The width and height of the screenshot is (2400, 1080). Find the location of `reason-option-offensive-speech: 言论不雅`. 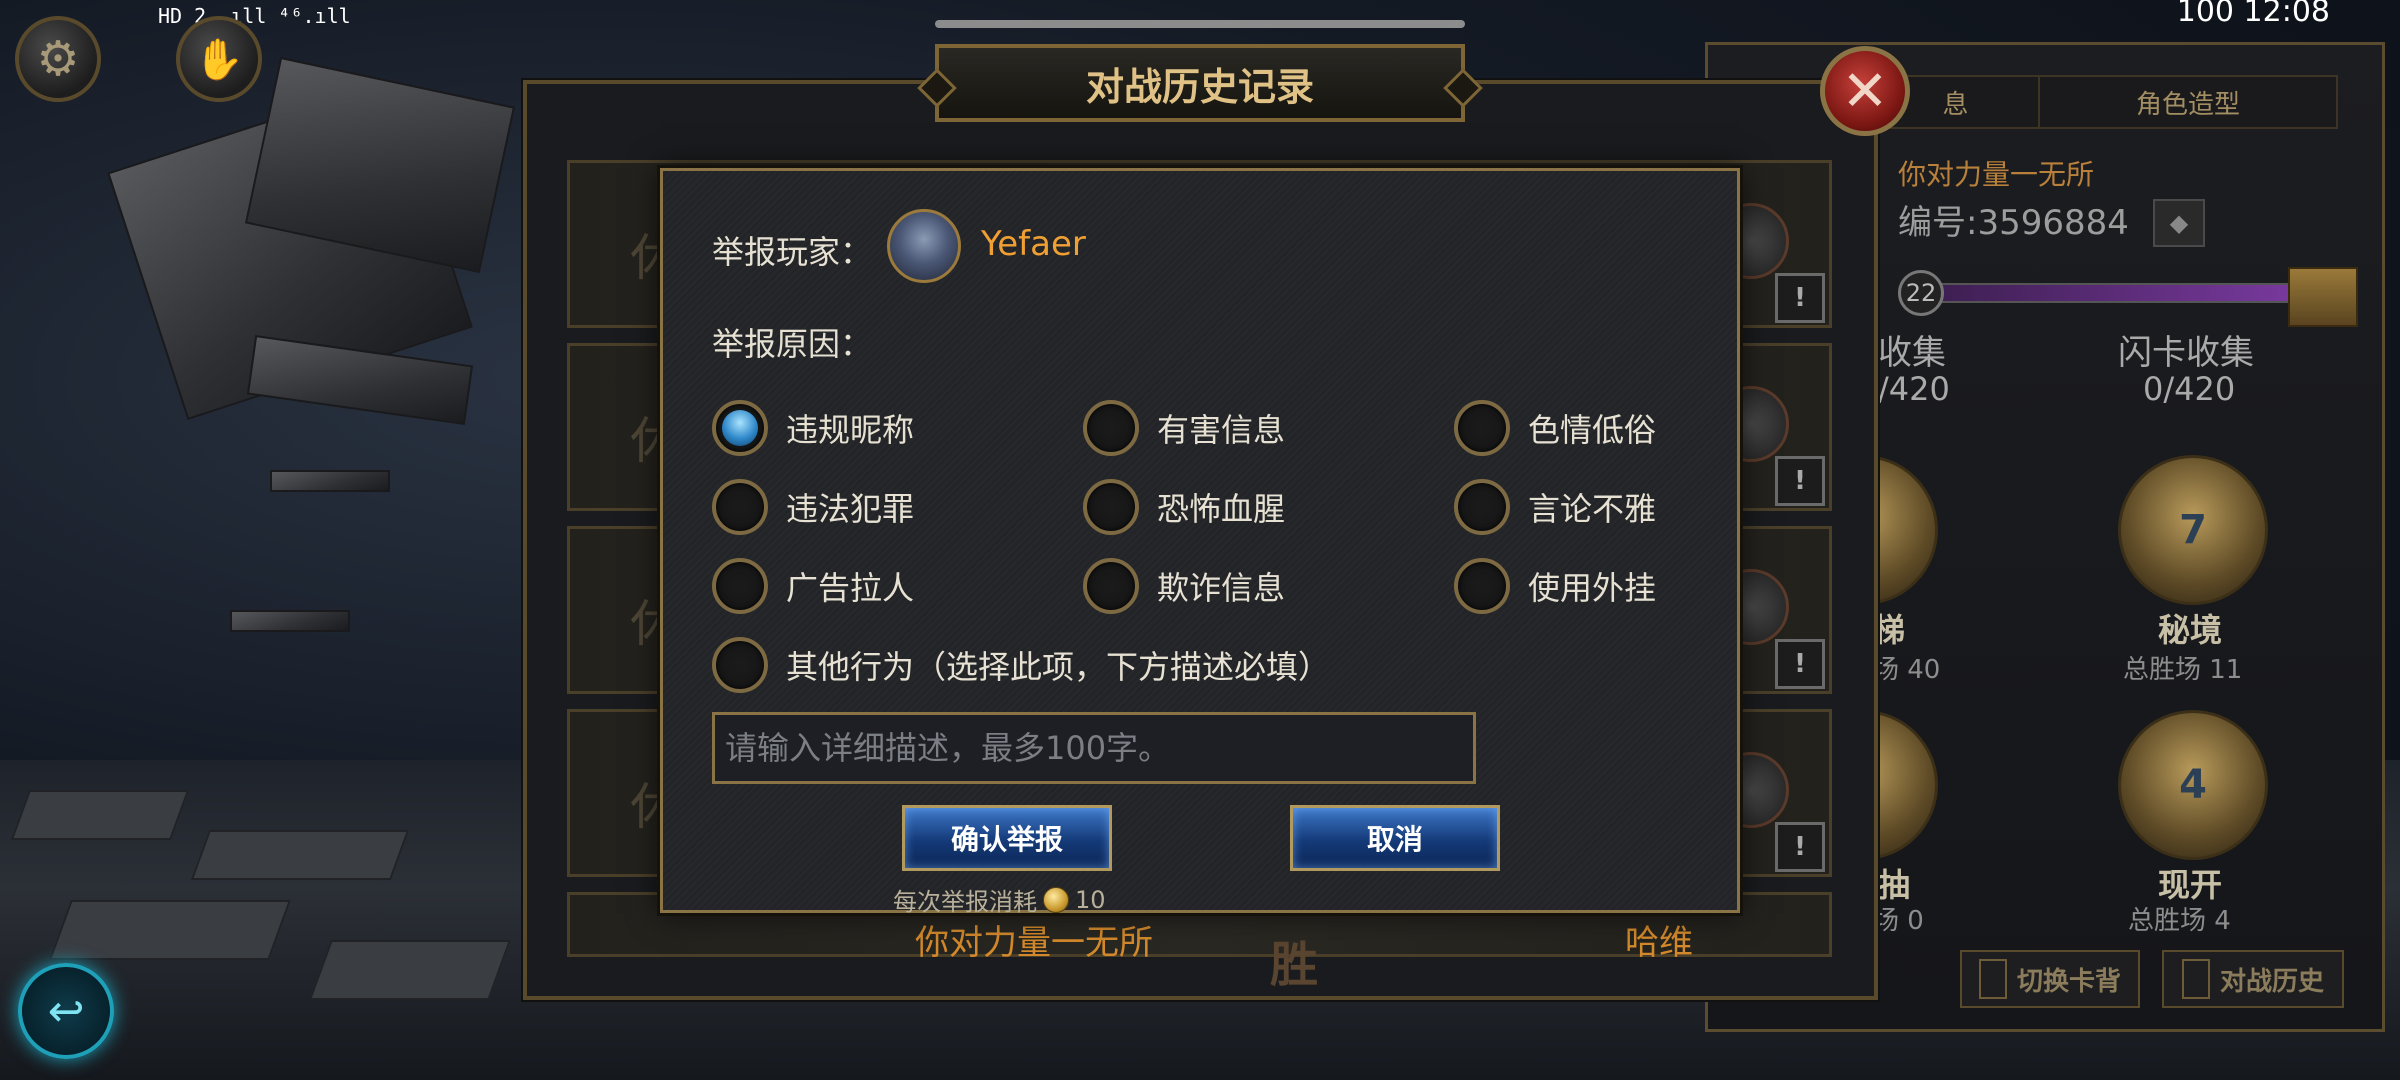

reason-option-offensive-speech: 言论不雅 is located at coordinates (1555, 507).